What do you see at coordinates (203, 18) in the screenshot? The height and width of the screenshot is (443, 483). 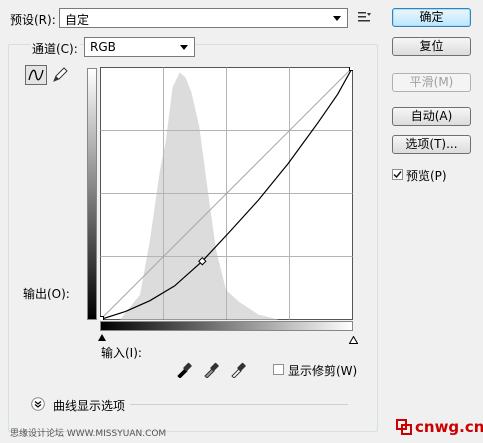 I see `preset-dropdown: 自定` at bounding box center [203, 18].